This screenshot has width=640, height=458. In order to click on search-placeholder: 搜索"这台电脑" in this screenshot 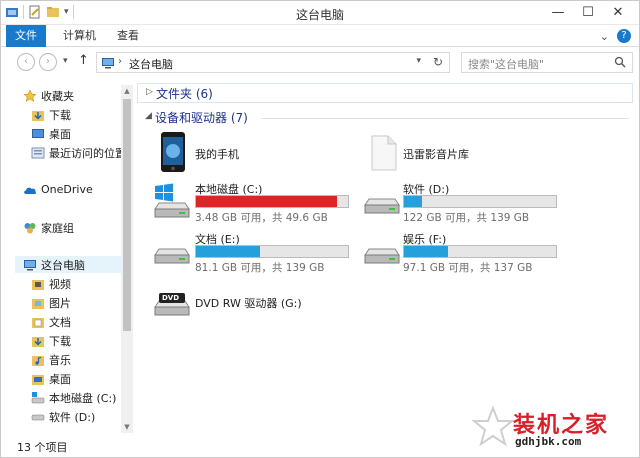, I will do `click(506, 64)`.